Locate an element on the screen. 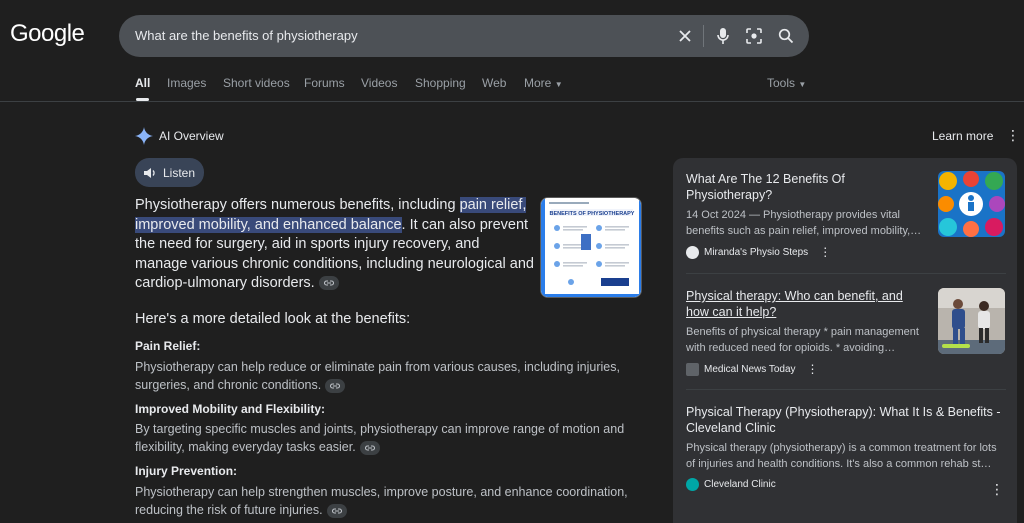  benefit-heading: Improved Mobility and Flexibility: is located at coordinates (230, 409).